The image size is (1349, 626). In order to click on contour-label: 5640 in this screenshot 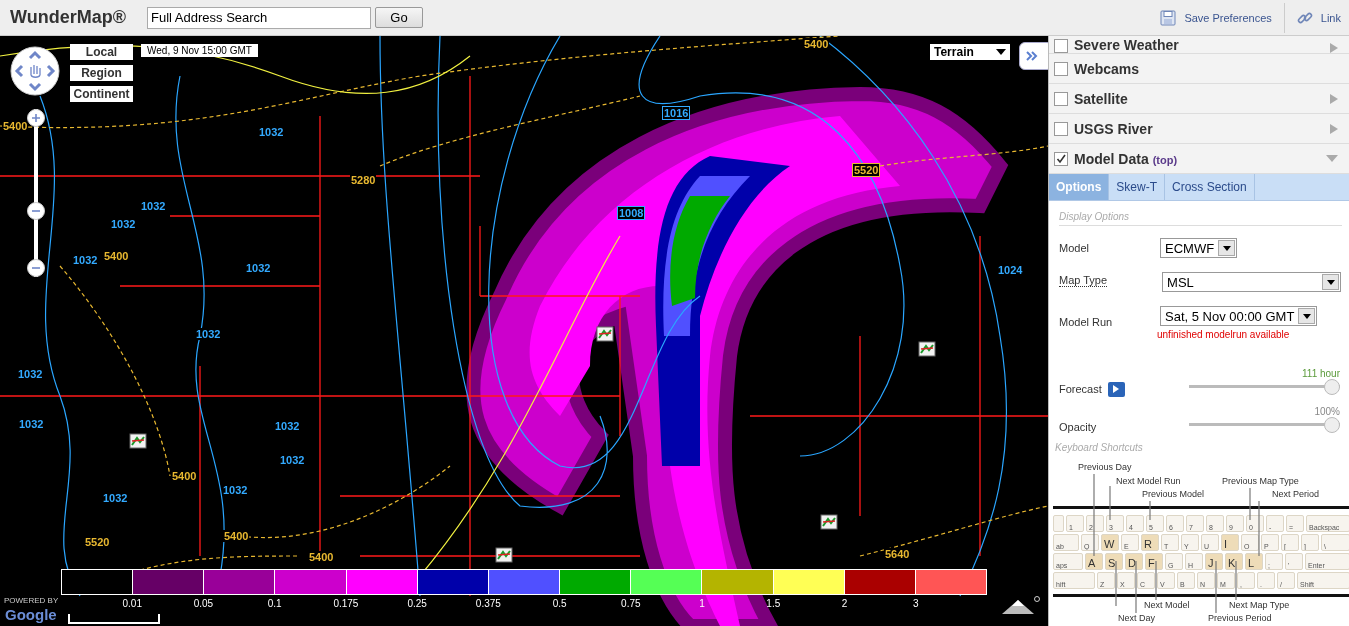, I will do `click(897, 554)`.